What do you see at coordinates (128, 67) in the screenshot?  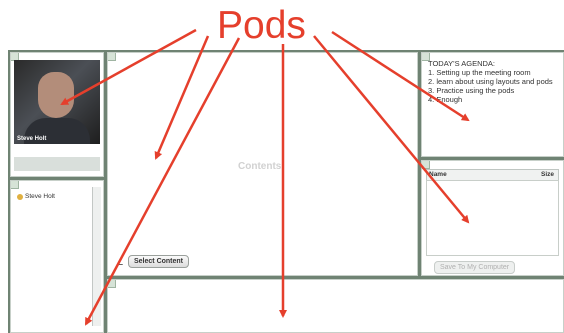 I see `arrow-to-camera-pod` at bounding box center [128, 67].